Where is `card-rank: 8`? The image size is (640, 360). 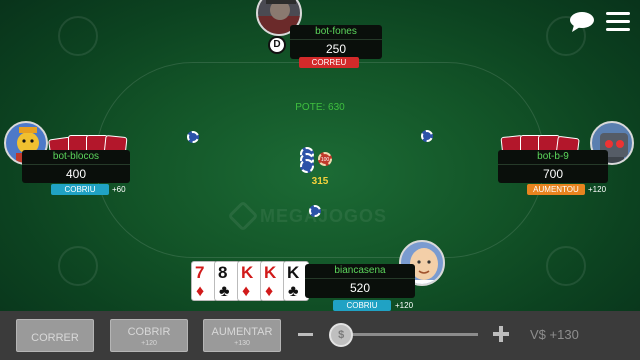
card-rank: 8 is located at coordinates (223, 272).